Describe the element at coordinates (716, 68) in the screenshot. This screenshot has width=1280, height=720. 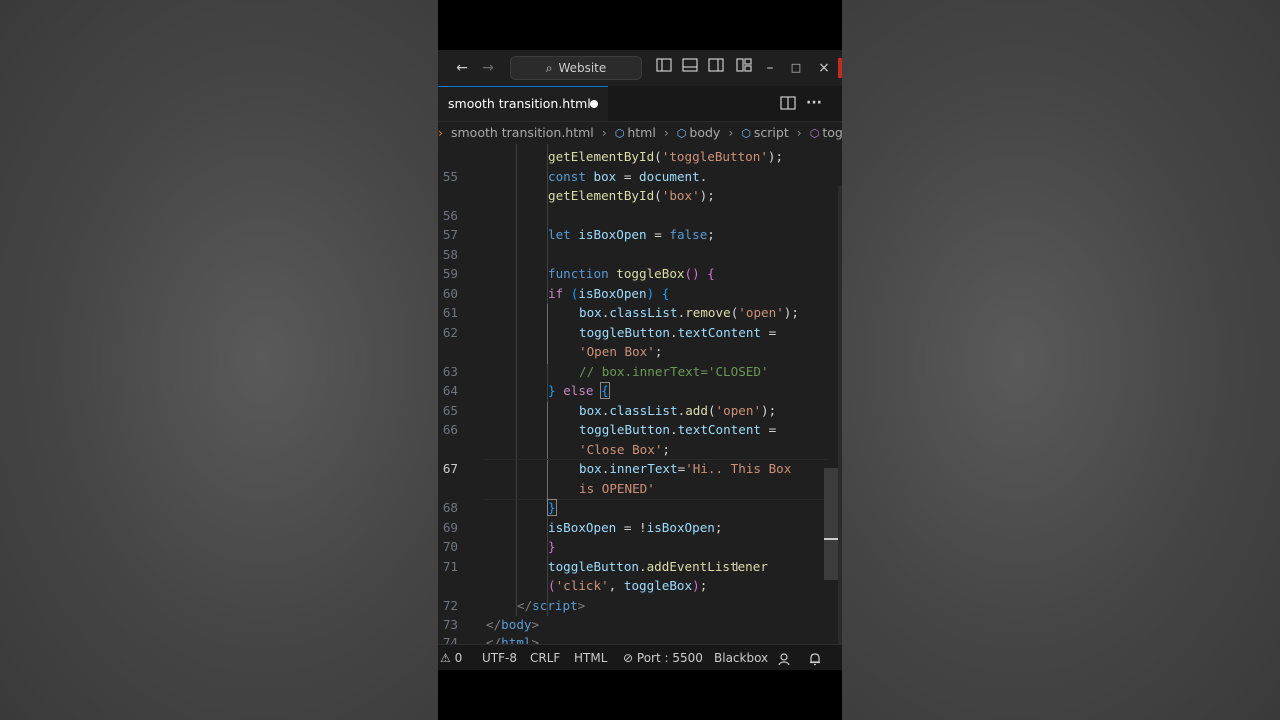
I see `sidebar-right-icon` at that location.